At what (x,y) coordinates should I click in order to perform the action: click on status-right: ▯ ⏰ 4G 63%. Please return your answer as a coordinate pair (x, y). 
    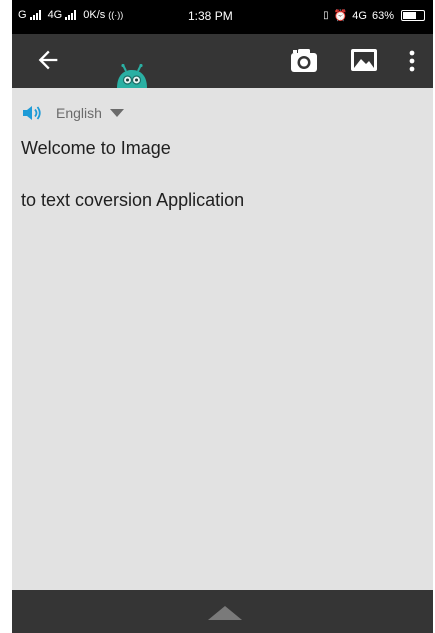
    Looking at the image, I should click on (374, 15).